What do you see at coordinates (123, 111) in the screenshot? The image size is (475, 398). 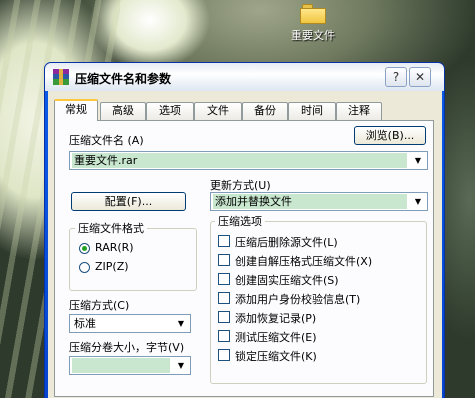 I see `tab-advanced: 高级` at bounding box center [123, 111].